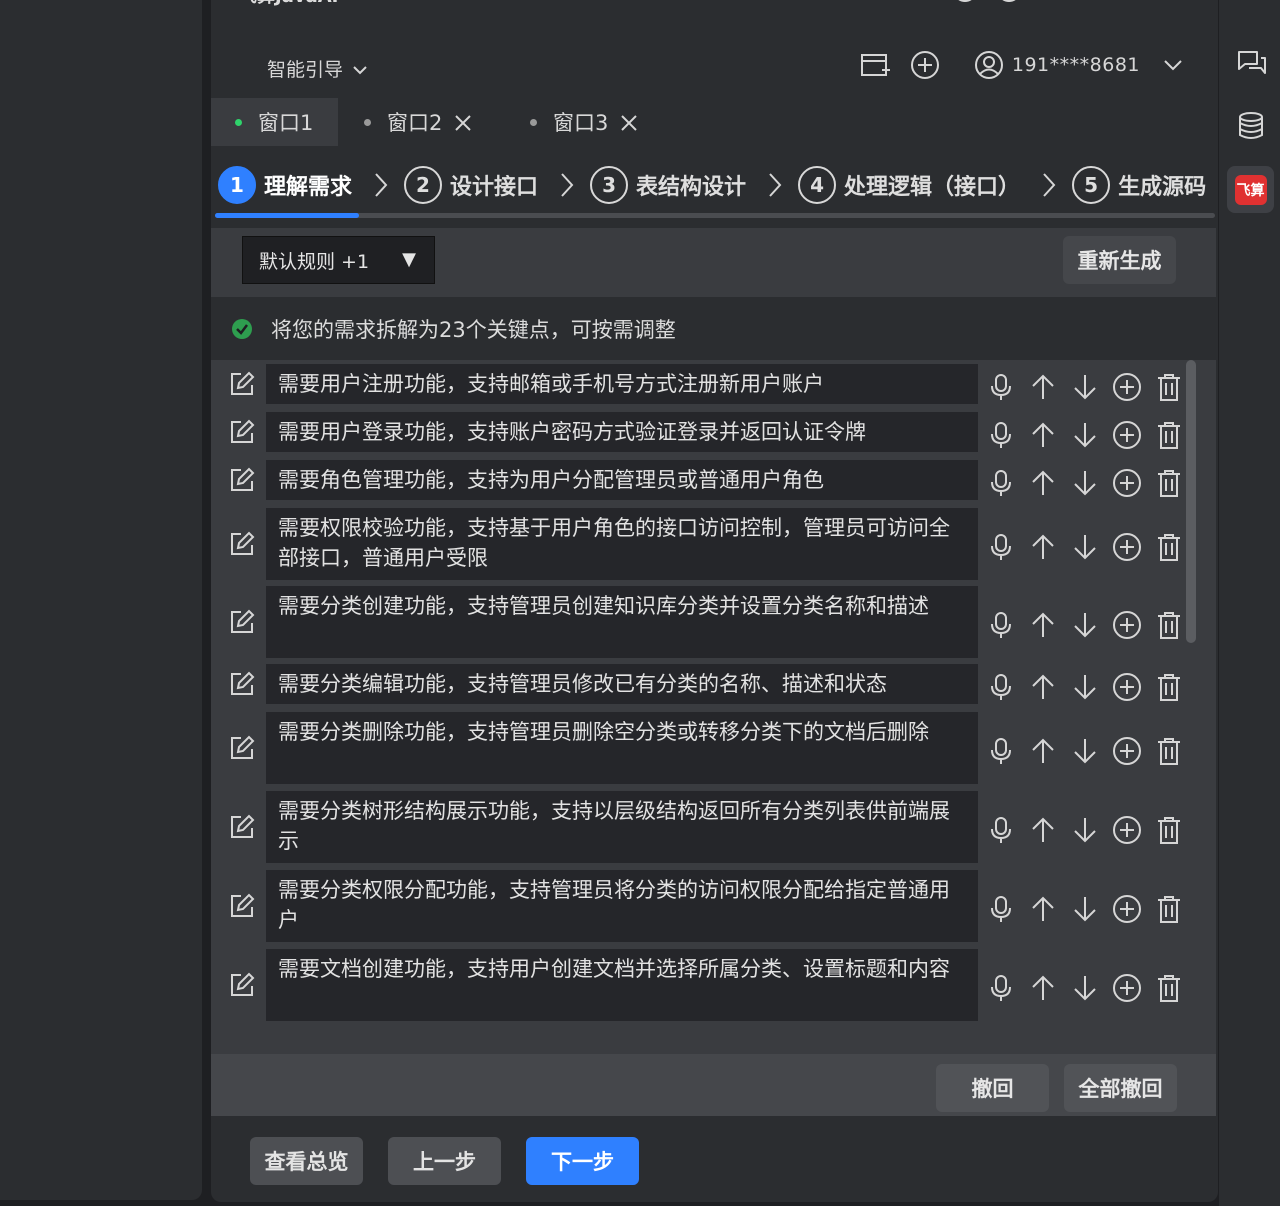 Image resolution: width=1280 pixels, height=1206 pixels. I want to click on step-design-api: 2 设计接口, so click(471, 185).